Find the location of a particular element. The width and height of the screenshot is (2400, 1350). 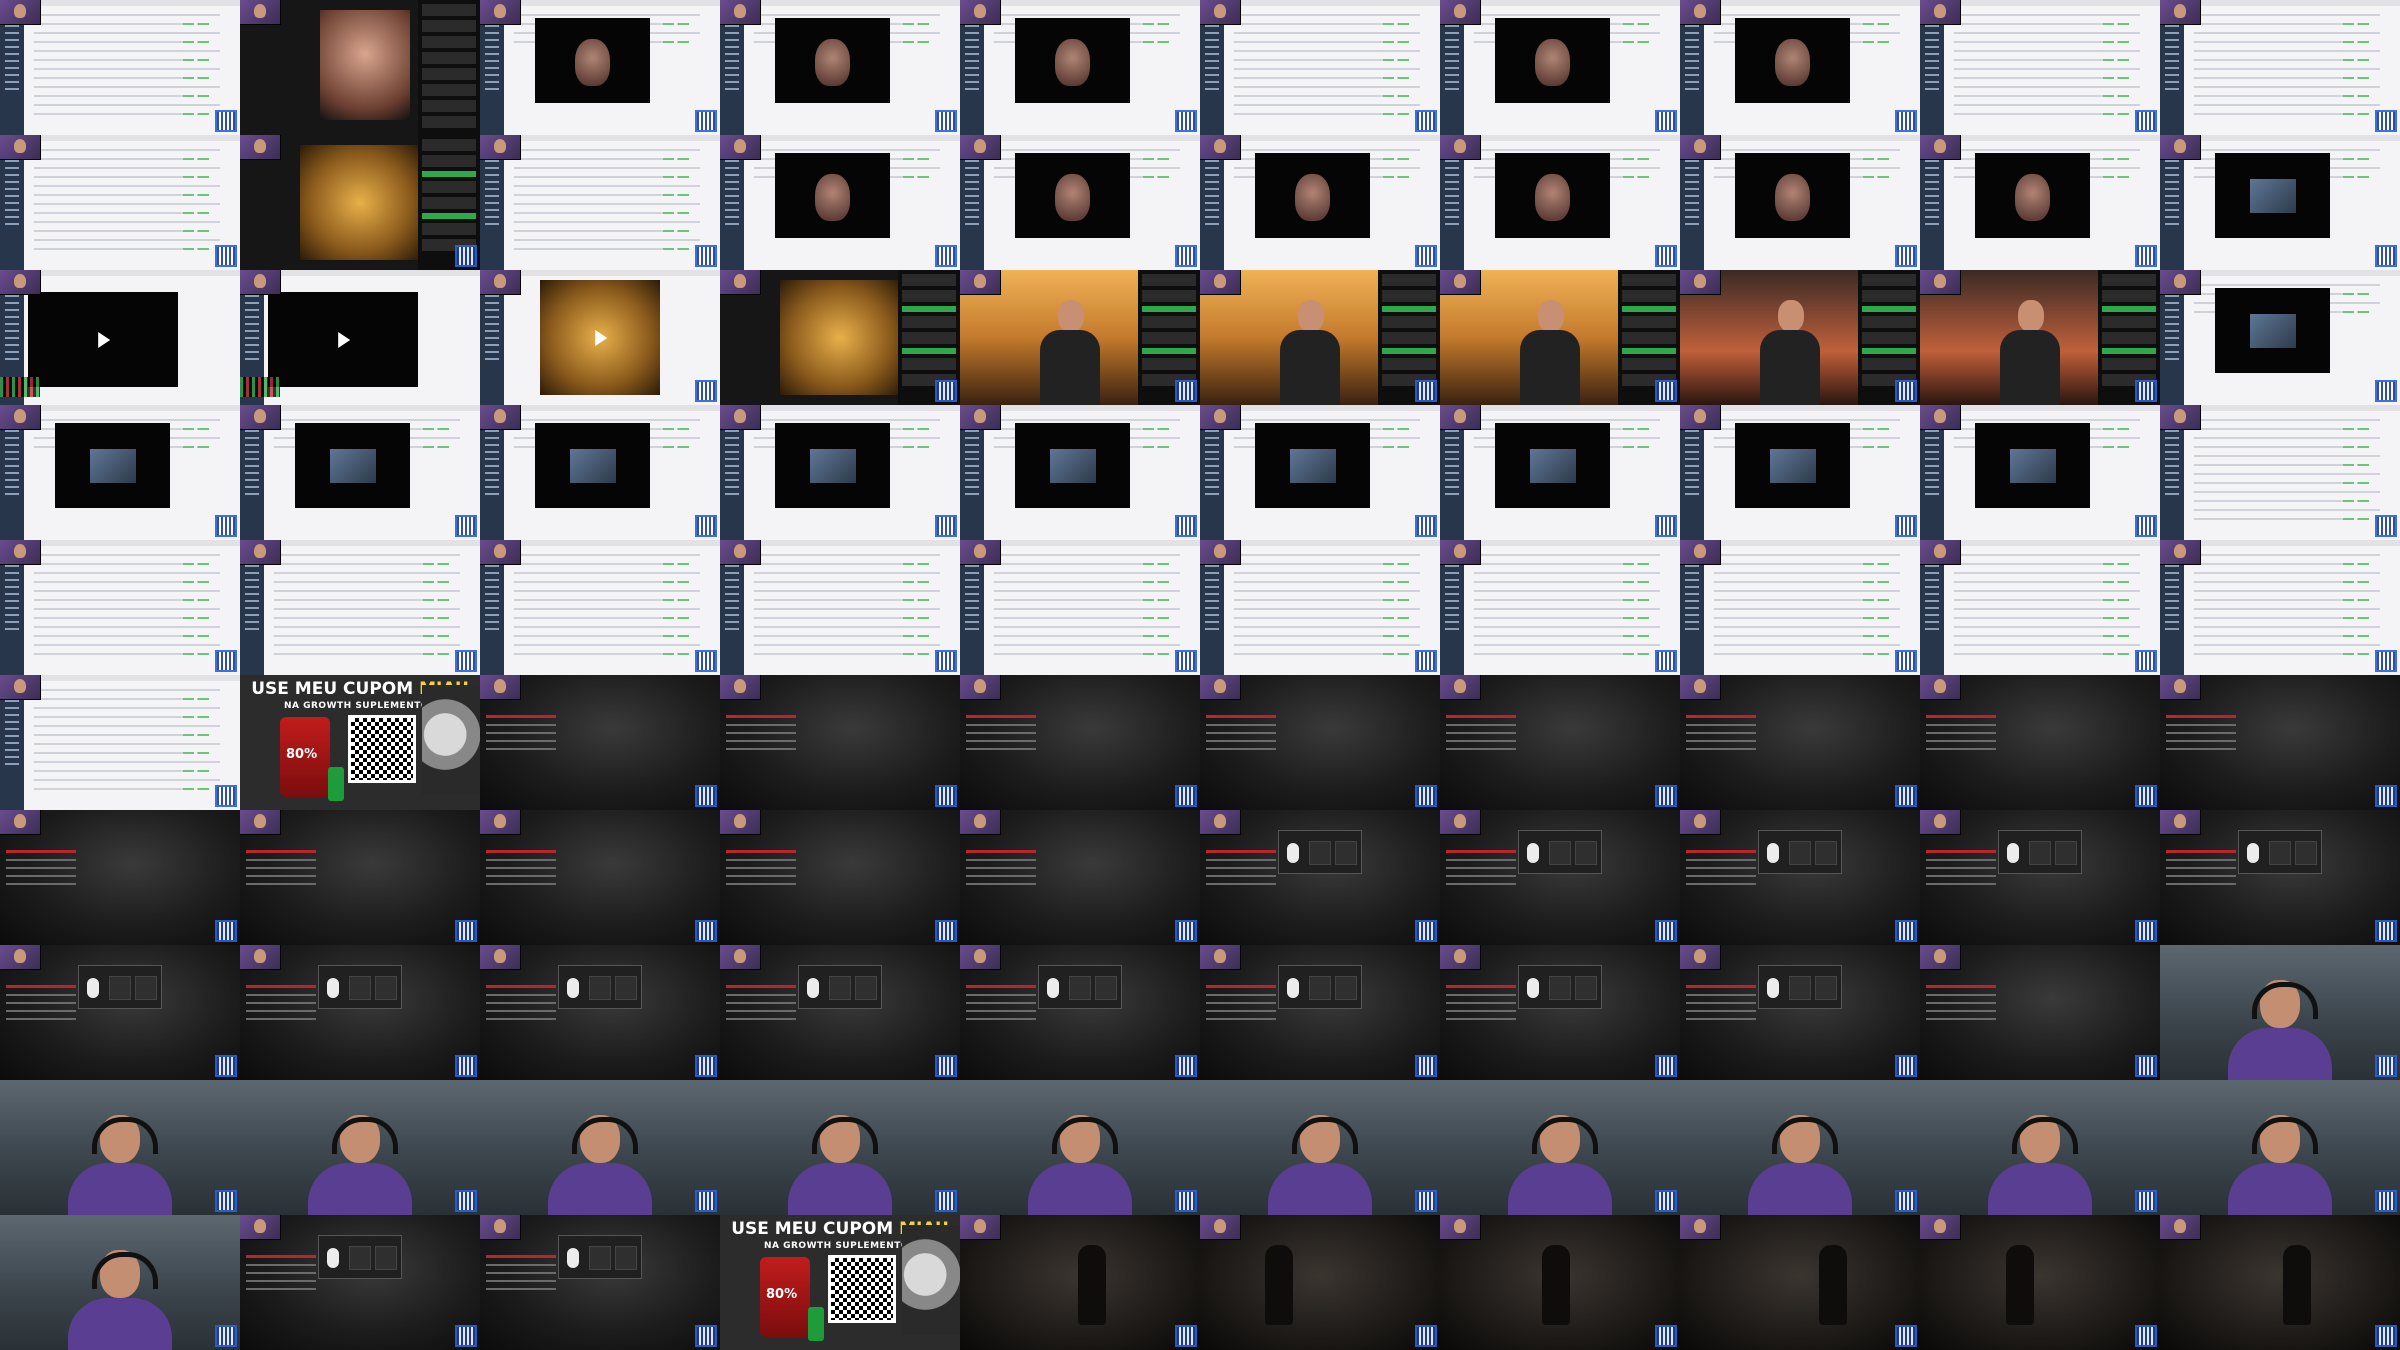

thumbnail-post-face is located at coordinates (1560, 202).